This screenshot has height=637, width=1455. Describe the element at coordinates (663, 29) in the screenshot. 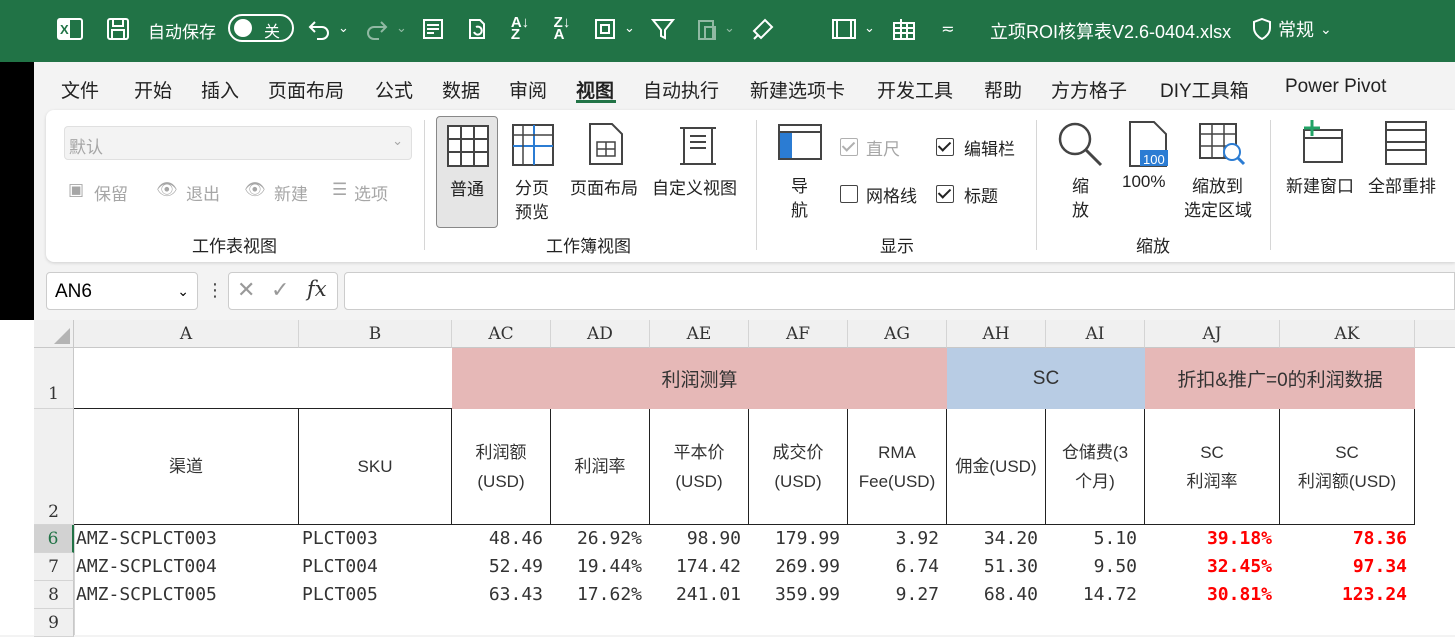

I see `filter-icon` at that location.